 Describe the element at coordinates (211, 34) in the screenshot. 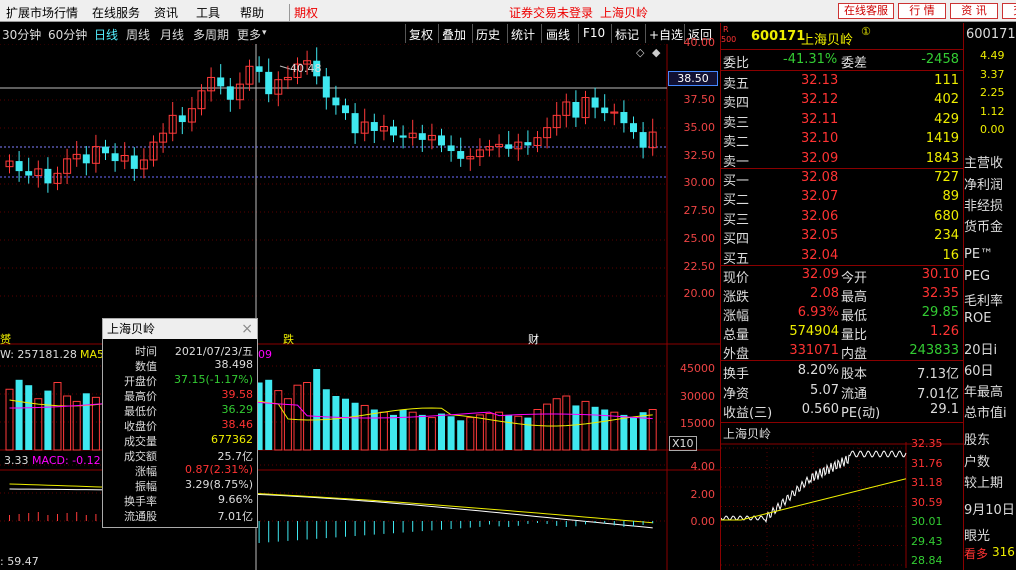

I see `period-multi: 多周期` at that location.